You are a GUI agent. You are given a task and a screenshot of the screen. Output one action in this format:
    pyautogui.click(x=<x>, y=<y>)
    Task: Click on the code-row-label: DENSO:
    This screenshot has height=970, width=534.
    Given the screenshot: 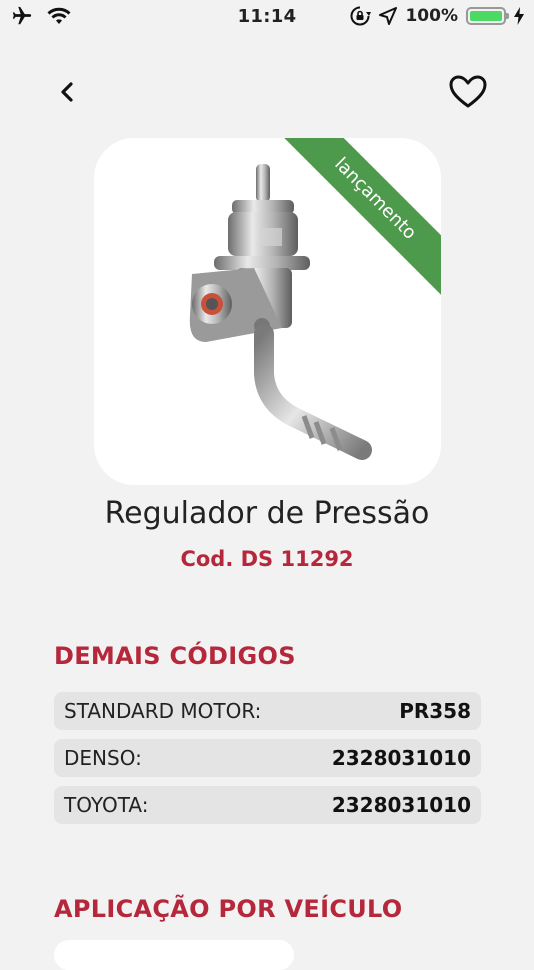 What is the action you would take?
    pyautogui.click(x=103, y=758)
    